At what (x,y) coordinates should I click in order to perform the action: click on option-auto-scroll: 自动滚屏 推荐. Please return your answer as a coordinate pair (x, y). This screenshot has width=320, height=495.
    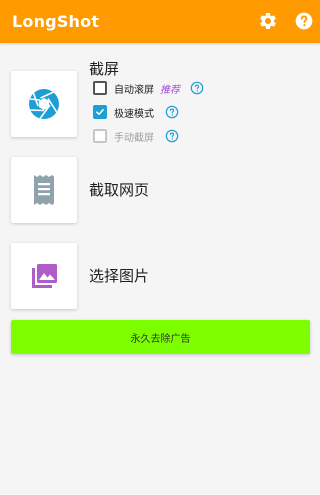
    Looking at the image, I should click on (148, 88).